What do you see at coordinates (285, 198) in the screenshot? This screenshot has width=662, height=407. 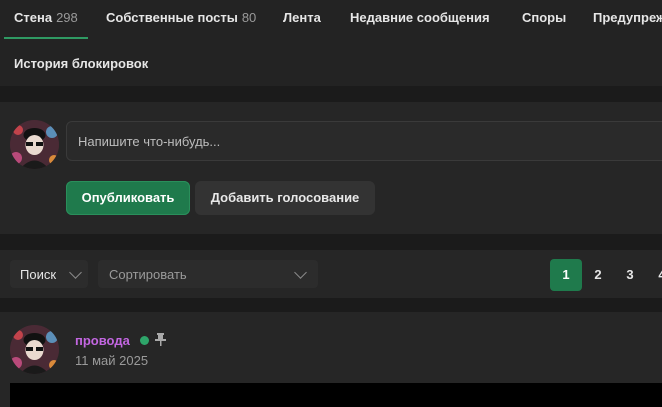 I see `add-poll-button: Добавить голосование` at bounding box center [285, 198].